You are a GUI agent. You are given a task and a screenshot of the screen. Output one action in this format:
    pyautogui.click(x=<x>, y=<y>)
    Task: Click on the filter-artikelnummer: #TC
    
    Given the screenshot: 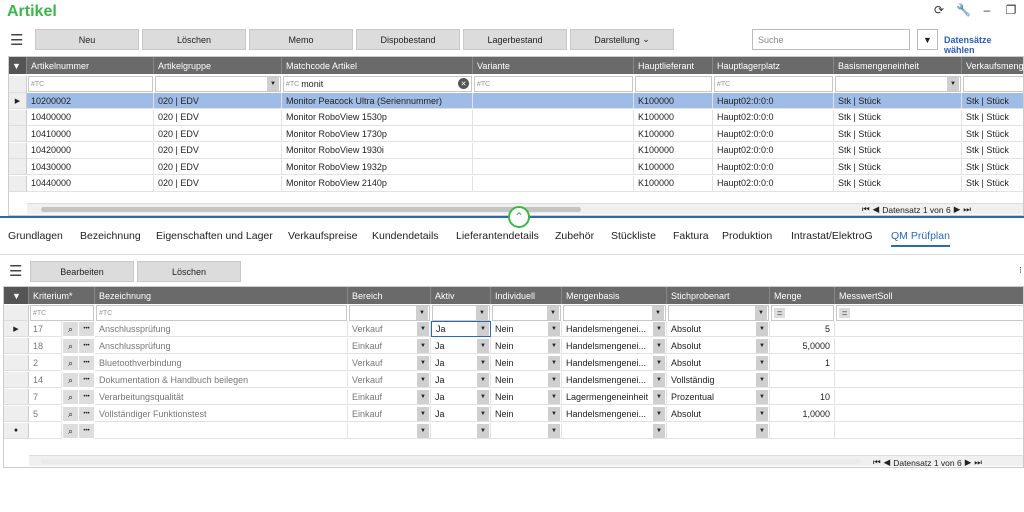 What is the action you would take?
    pyautogui.click(x=90, y=84)
    